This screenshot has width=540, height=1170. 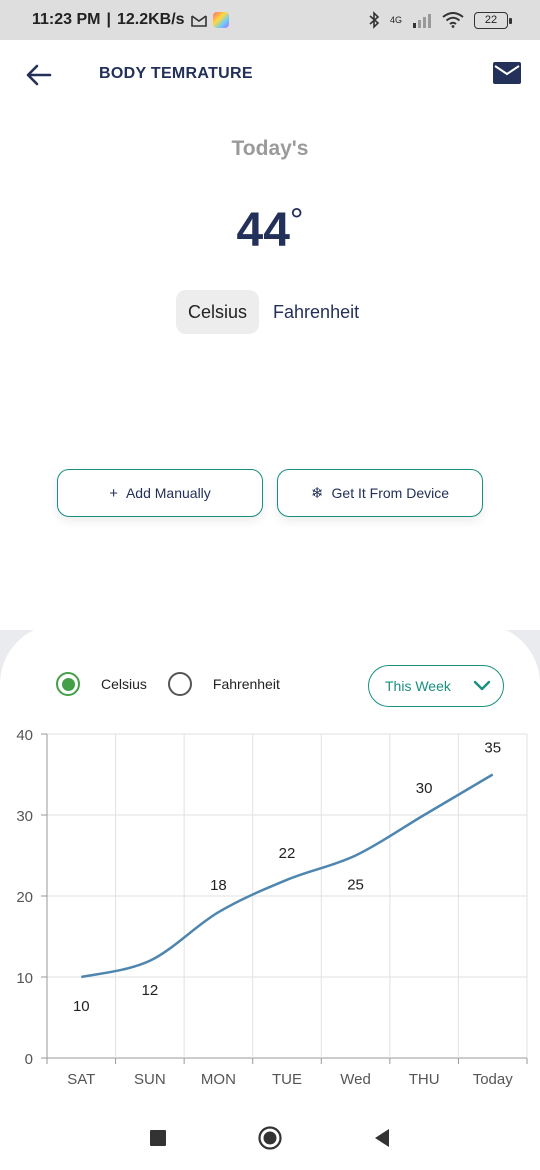 What do you see at coordinates (66, 19) in the screenshot?
I see `status-time: 11:23 PM` at bounding box center [66, 19].